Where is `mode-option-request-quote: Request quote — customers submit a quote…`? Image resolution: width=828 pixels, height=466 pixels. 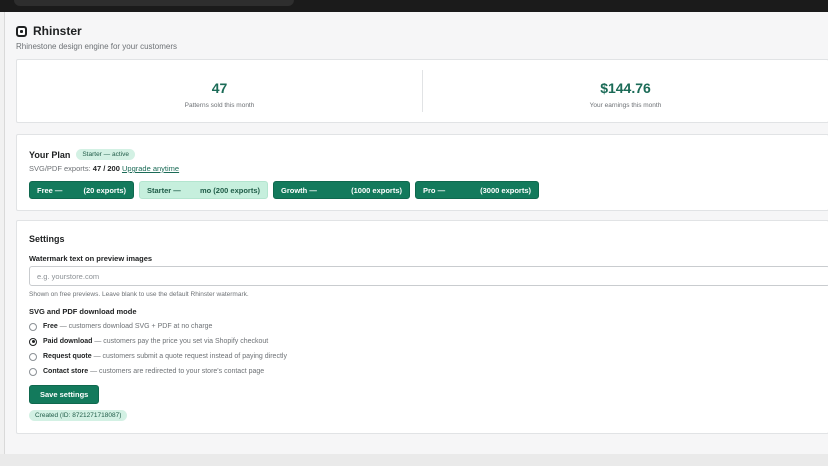 mode-option-request-quote: Request quote — customers submit a quote… is located at coordinates (422, 356).